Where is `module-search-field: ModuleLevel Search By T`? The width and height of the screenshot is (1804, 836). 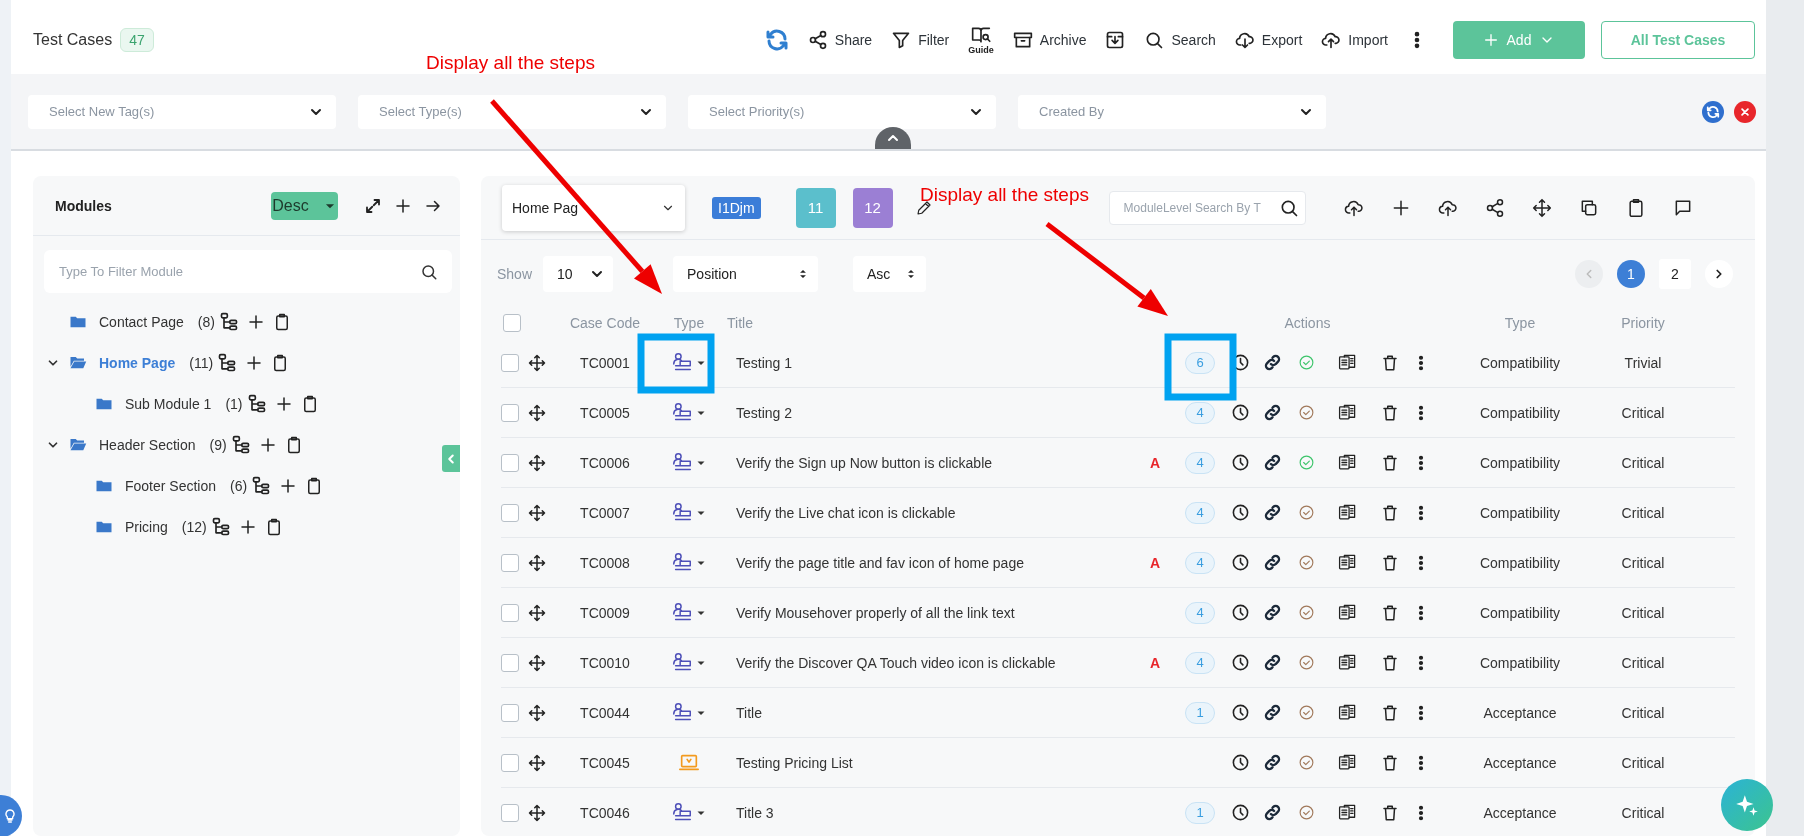
module-search-field: ModuleLevel Search By T is located at coordinates (1207, 207).